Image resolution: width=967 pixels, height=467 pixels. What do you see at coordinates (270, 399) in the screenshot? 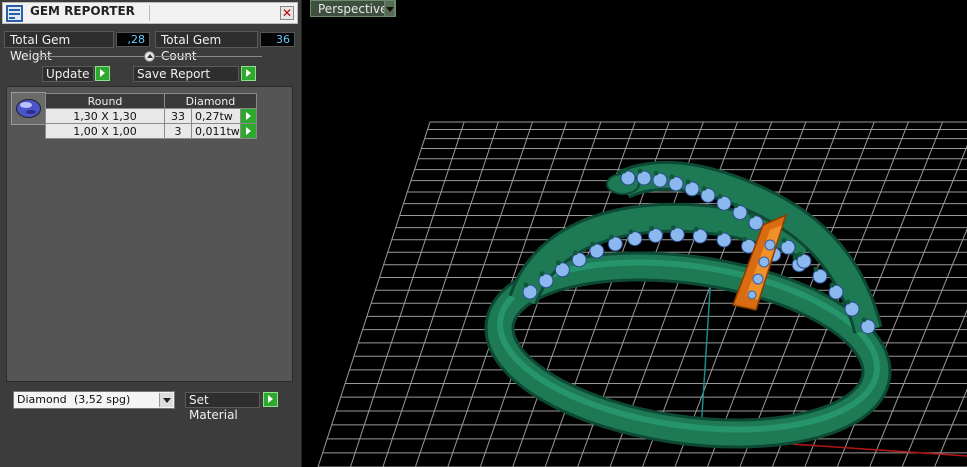
I see `set-material-play-arrow-icon` at bounding box center [270, 399].